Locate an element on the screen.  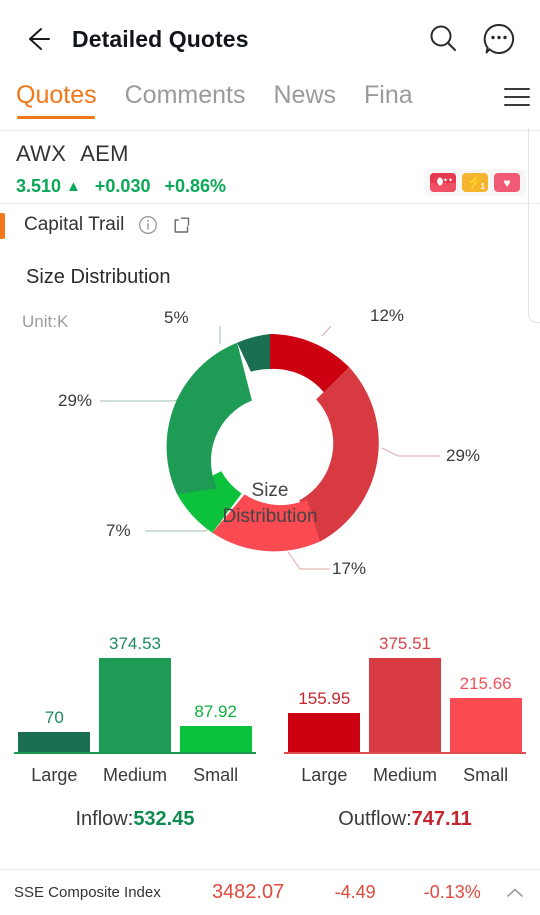
page-title: Detailed Quotes is located at coordinates (160, 38).